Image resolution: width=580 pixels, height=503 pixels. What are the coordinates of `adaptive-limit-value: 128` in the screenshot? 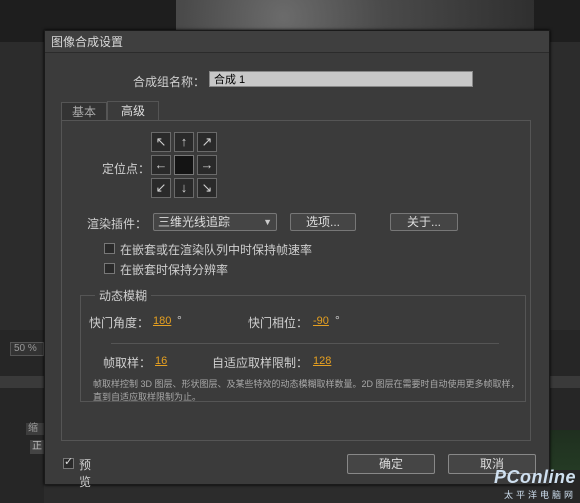 It's located at (322, 361).